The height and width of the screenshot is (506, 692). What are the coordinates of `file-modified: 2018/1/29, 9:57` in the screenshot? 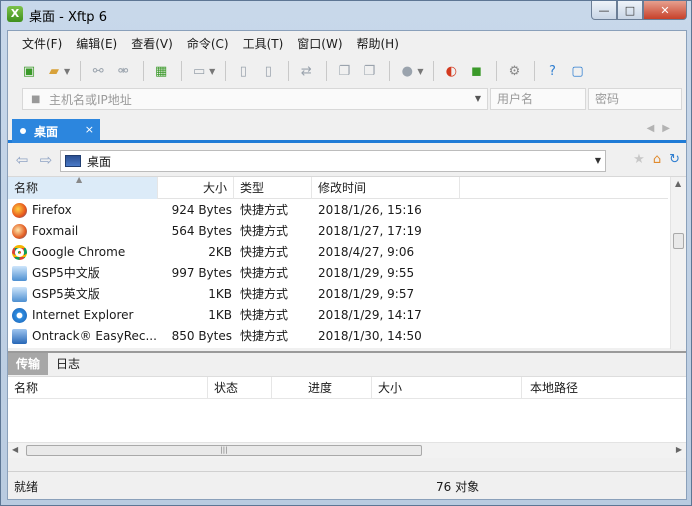 It's located at (366, 294).